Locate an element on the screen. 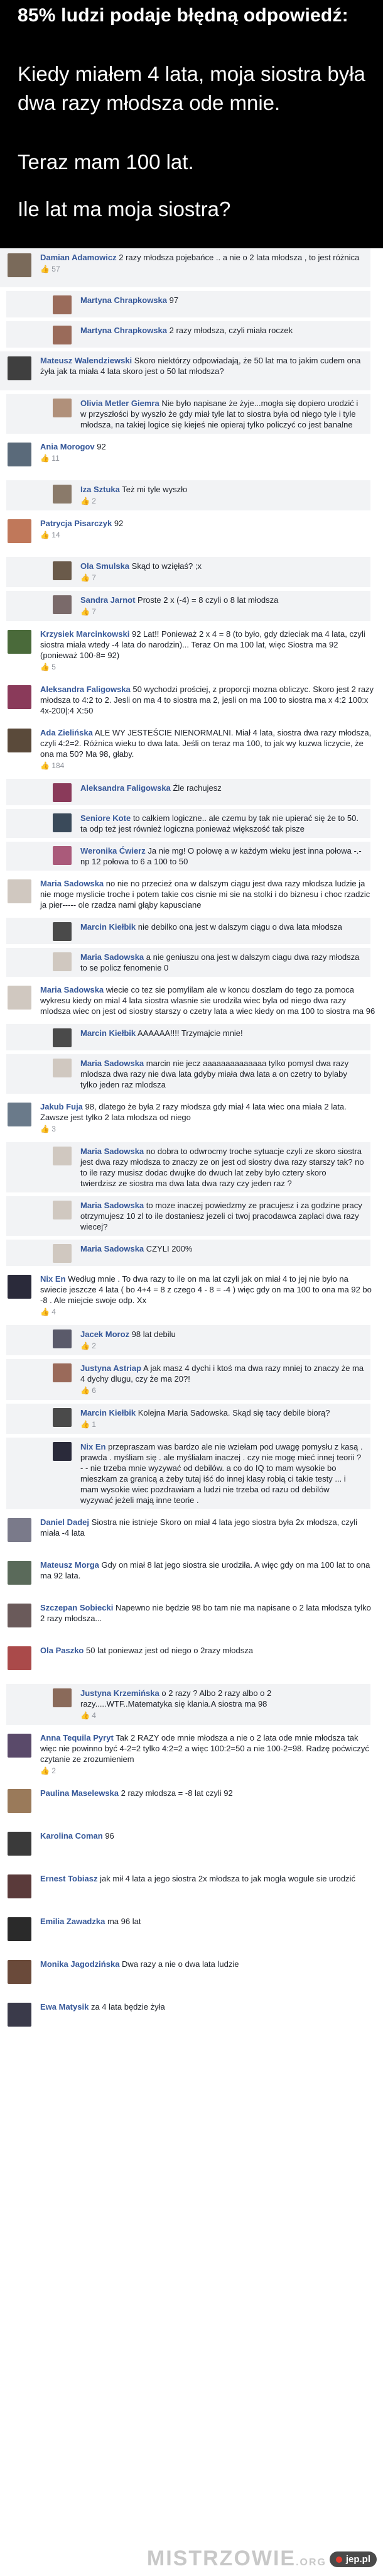 Image resolution: width=383 pixels, height=2576 pixels. like-count: 👍 1 is located at coordinates (222, 1425).